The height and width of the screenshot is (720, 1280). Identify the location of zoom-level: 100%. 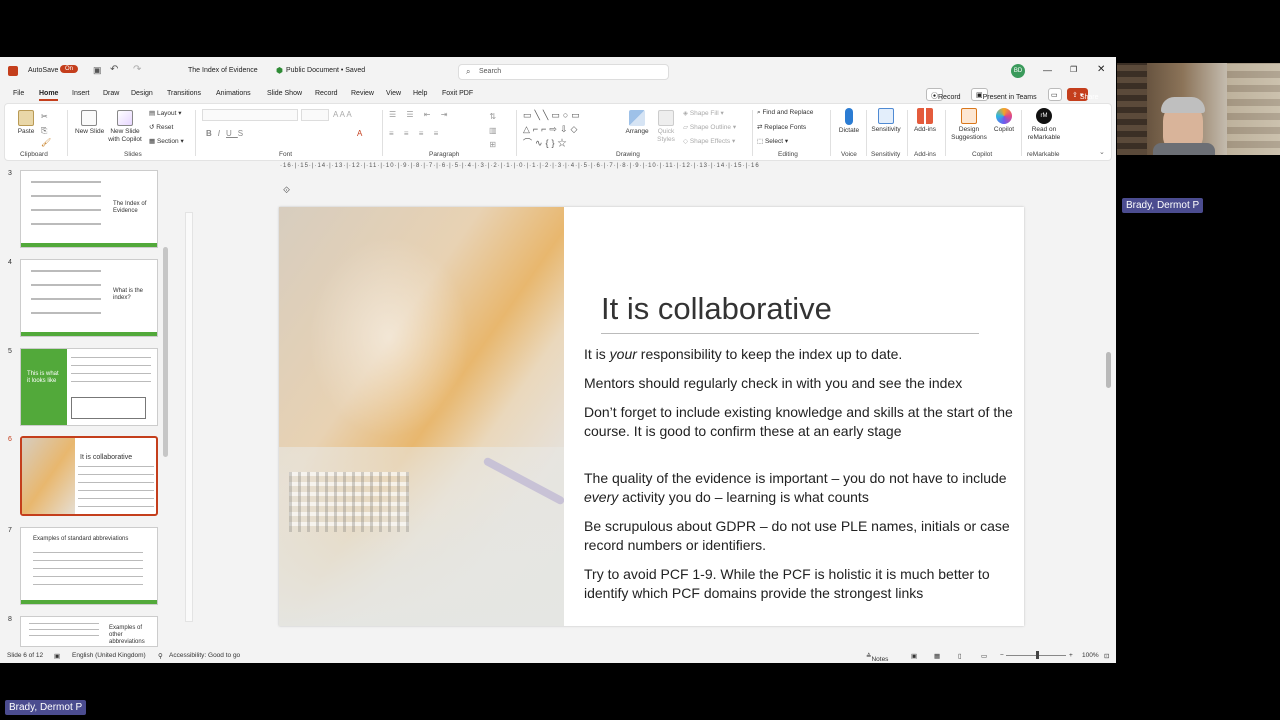
(1090, 655).